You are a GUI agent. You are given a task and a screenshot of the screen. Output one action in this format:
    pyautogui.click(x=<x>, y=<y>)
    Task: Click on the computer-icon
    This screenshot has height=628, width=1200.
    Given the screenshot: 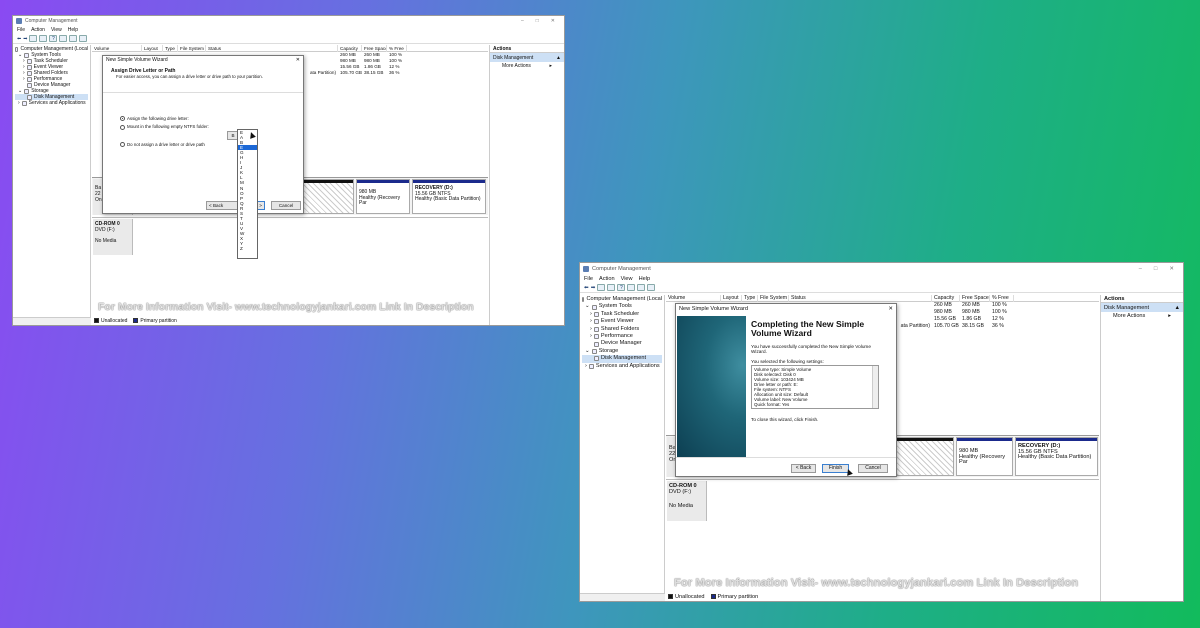 What is the action you would take?
    pyautogui.click(x=583, y=300)
    